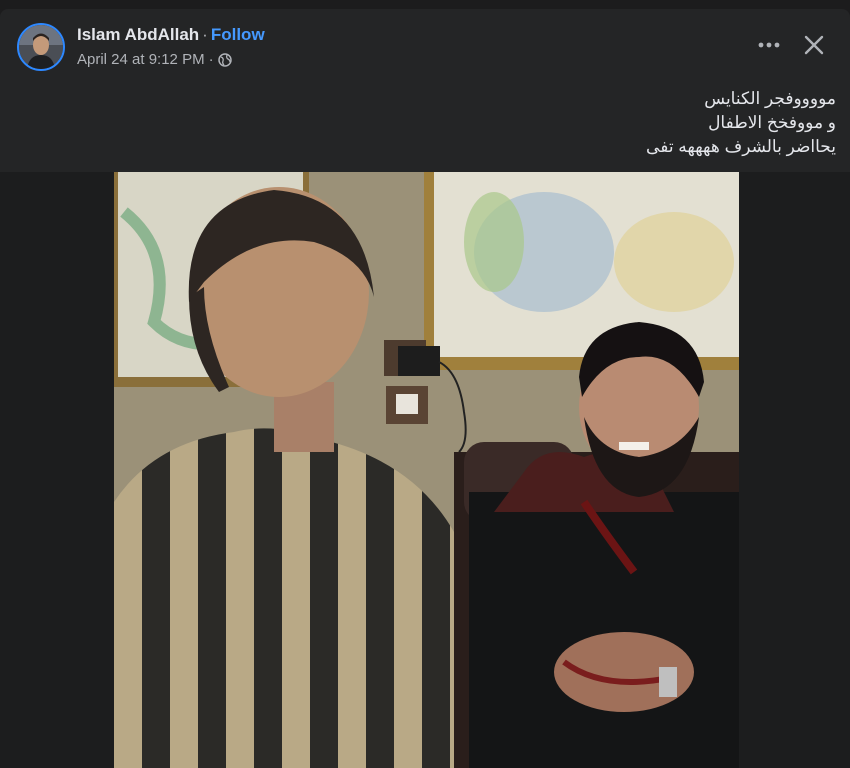 Image resolution: width=850 pixels, height=768 pixels. I want to click on globe-icon, so click(224, 59).